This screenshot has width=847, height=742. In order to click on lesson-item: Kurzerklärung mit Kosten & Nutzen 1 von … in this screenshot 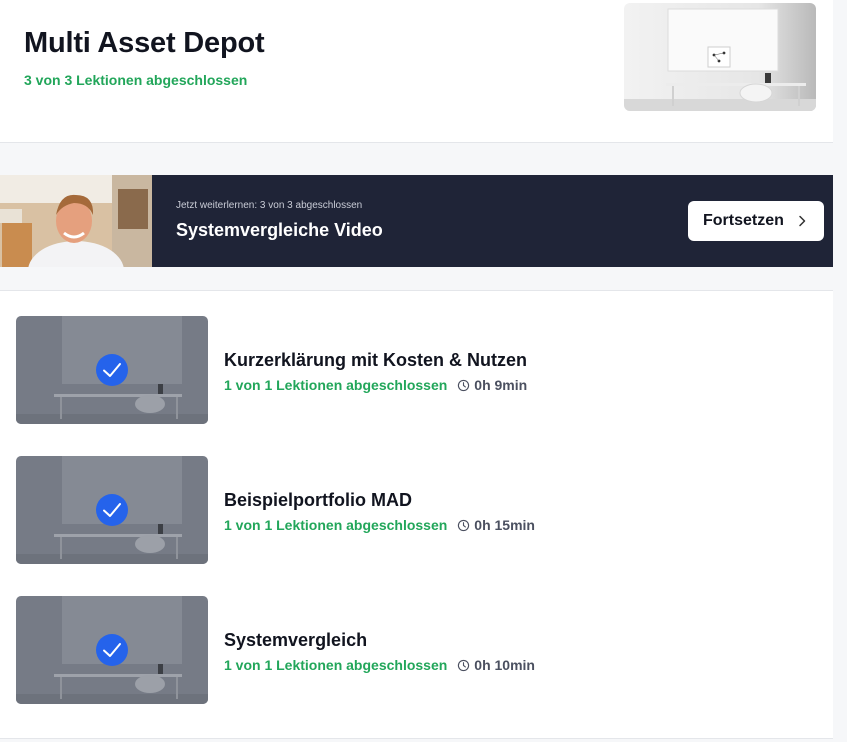, I will do `click(416, 370)`.